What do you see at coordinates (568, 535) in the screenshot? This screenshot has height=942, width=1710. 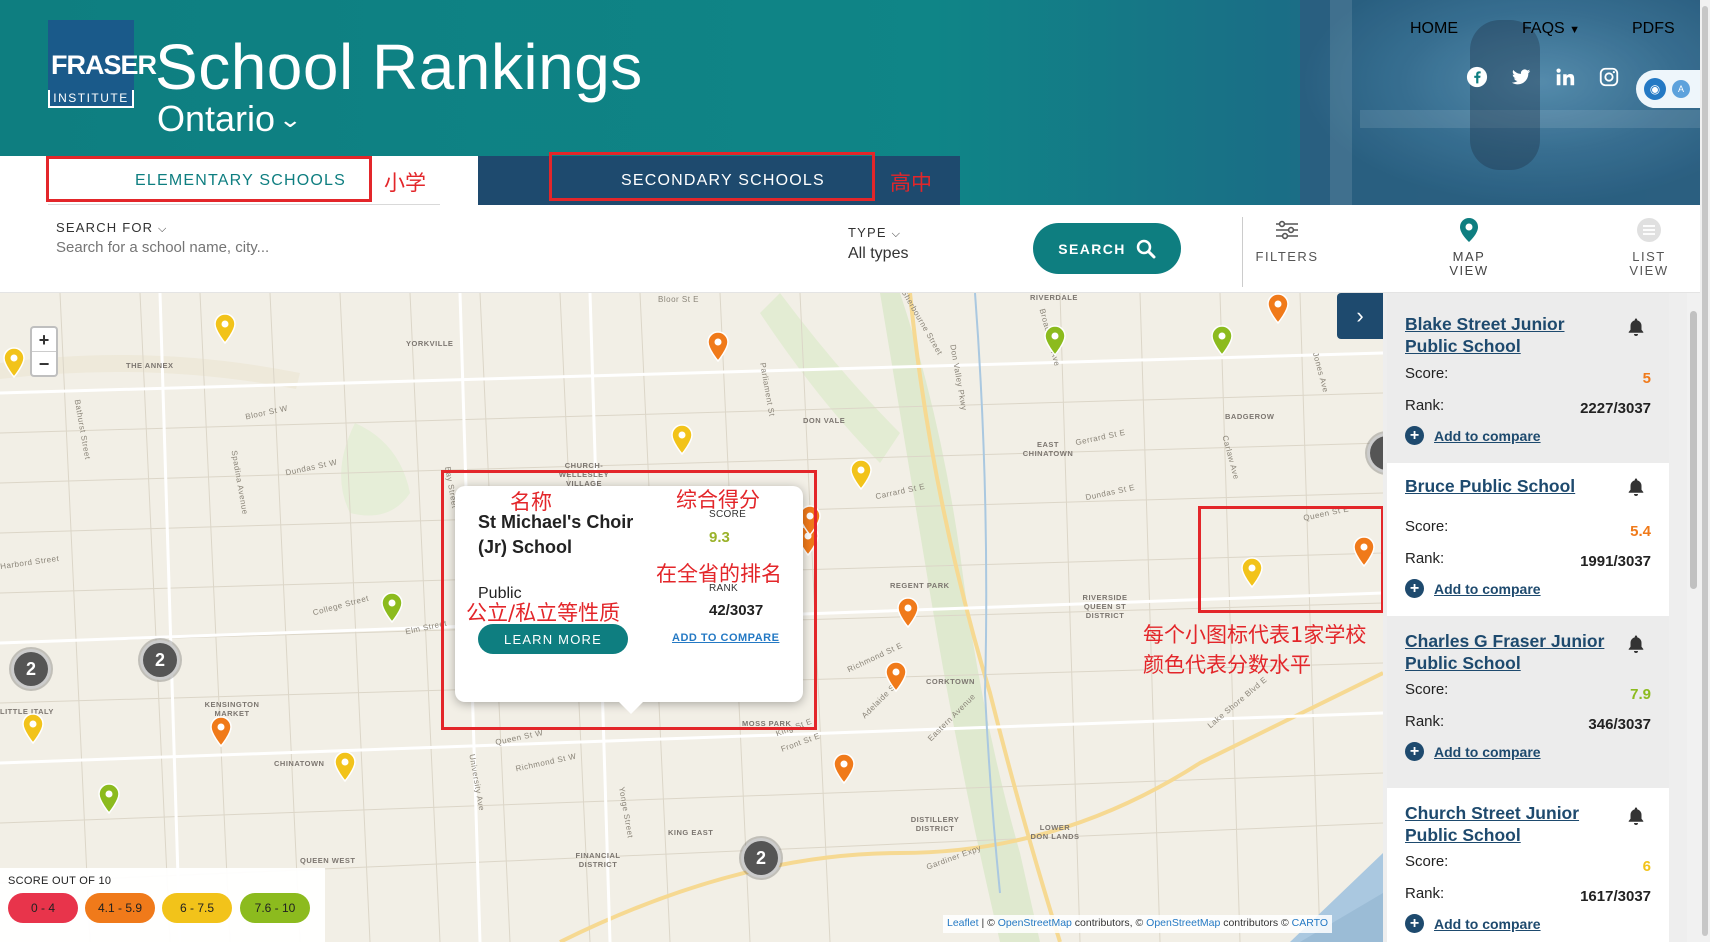 I see `popup-school-name: St Michael's Choir (Jr) School` at bounding box center [568, 535].